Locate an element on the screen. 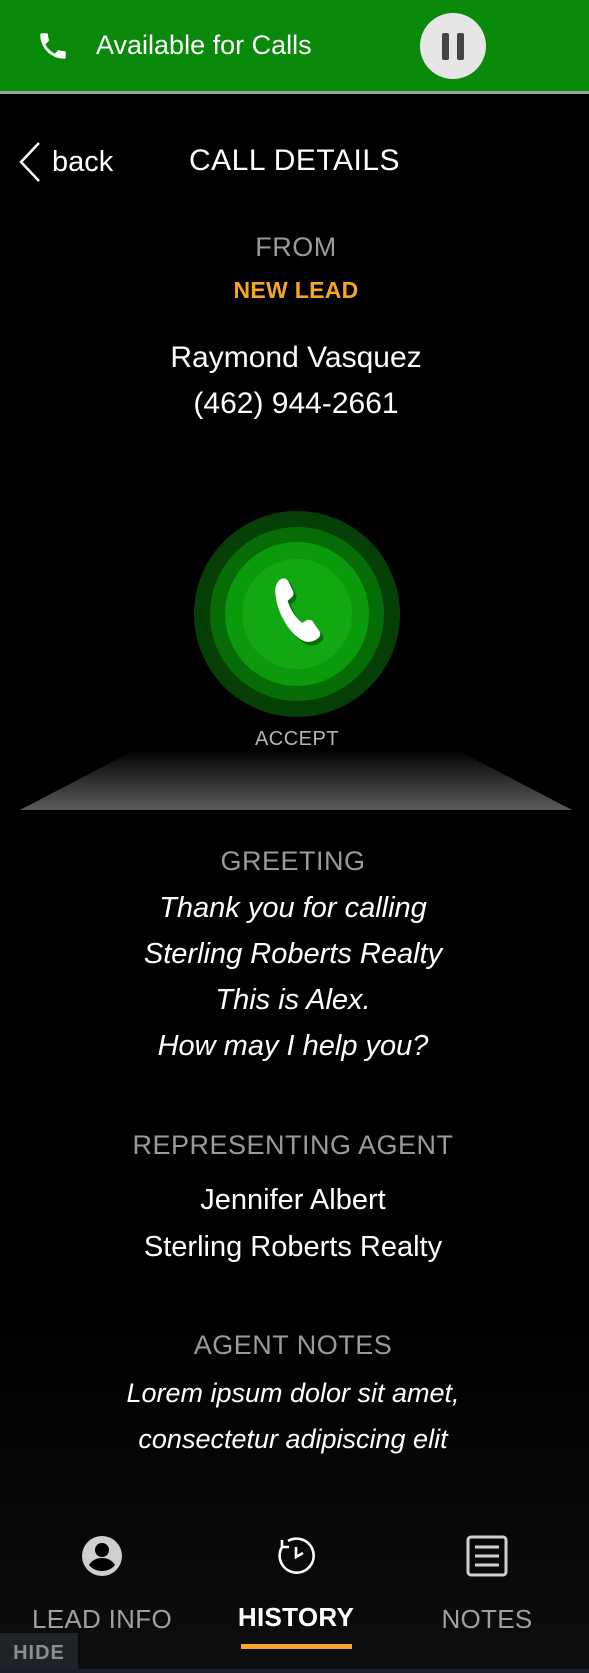 The width and height of the screenshot is (589, 1673). page-title: CALL DETAILS is located at coordinates (294, 161).